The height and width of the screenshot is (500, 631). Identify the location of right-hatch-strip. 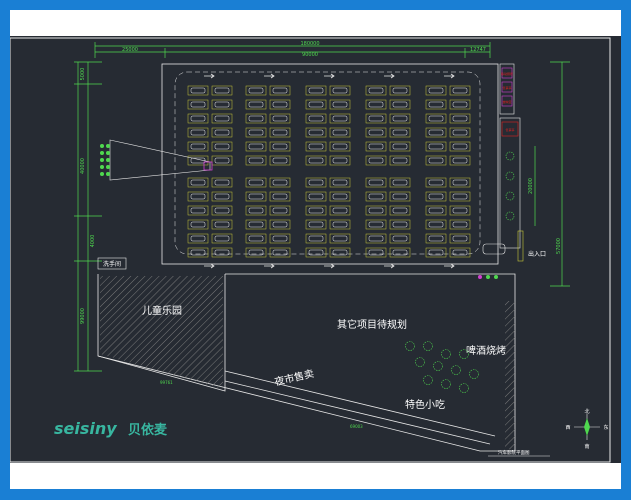
(510, 376).